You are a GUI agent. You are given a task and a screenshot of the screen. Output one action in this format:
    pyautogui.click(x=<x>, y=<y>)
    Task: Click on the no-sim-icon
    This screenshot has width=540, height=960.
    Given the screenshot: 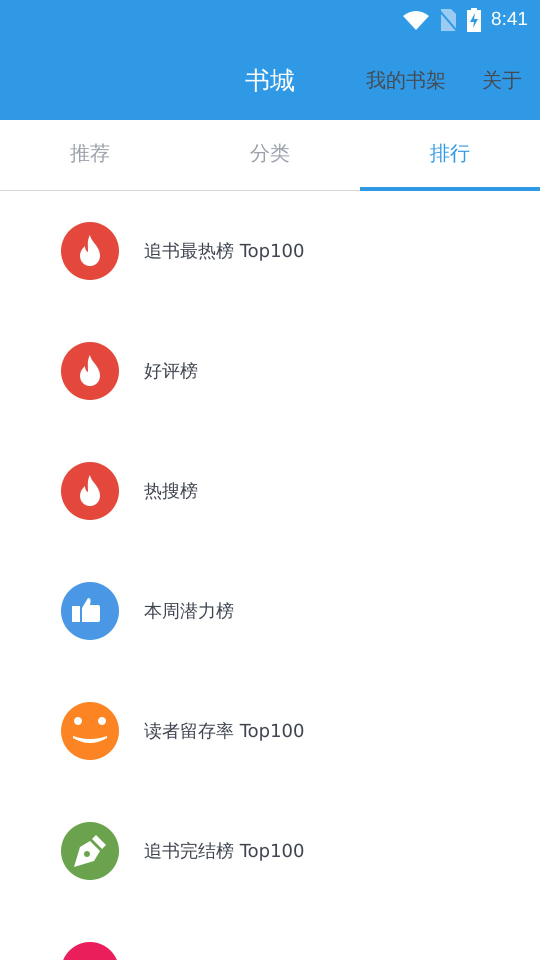 What is the action you would take?
    pyautogui.click(x=448, y=20)
    